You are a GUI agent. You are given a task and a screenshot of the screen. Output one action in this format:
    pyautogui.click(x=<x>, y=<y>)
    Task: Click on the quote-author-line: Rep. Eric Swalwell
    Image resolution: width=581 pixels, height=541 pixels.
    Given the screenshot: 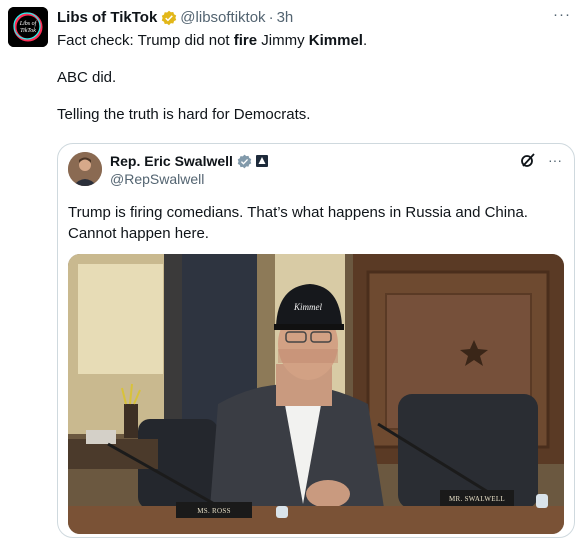 What is the action you would take?
    pyautogui.click(x=189, y=161)
    